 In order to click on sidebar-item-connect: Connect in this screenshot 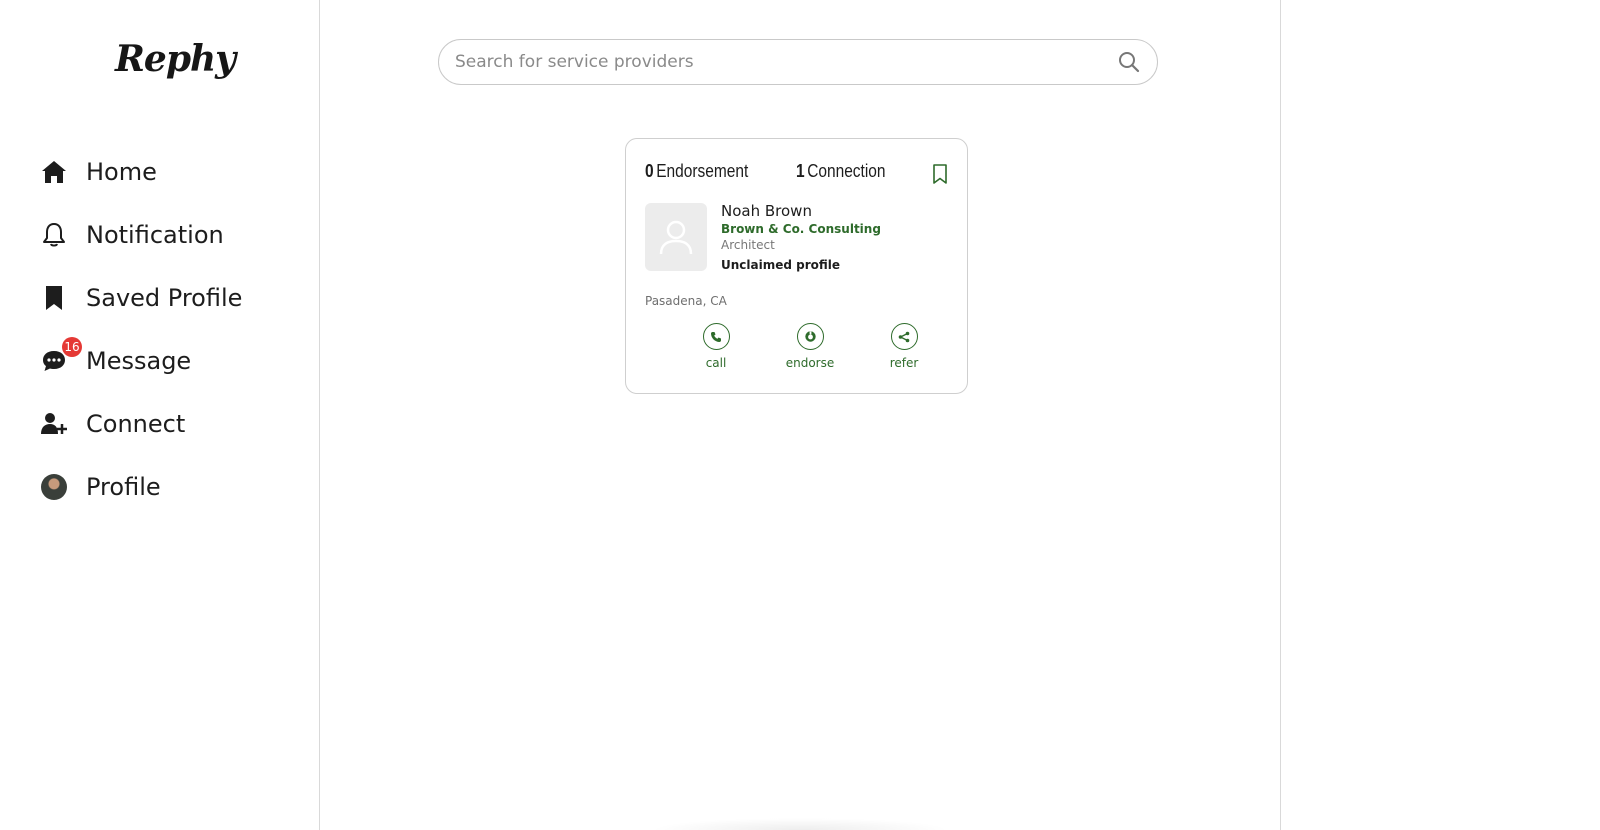, I will do `click(141, 424)`.